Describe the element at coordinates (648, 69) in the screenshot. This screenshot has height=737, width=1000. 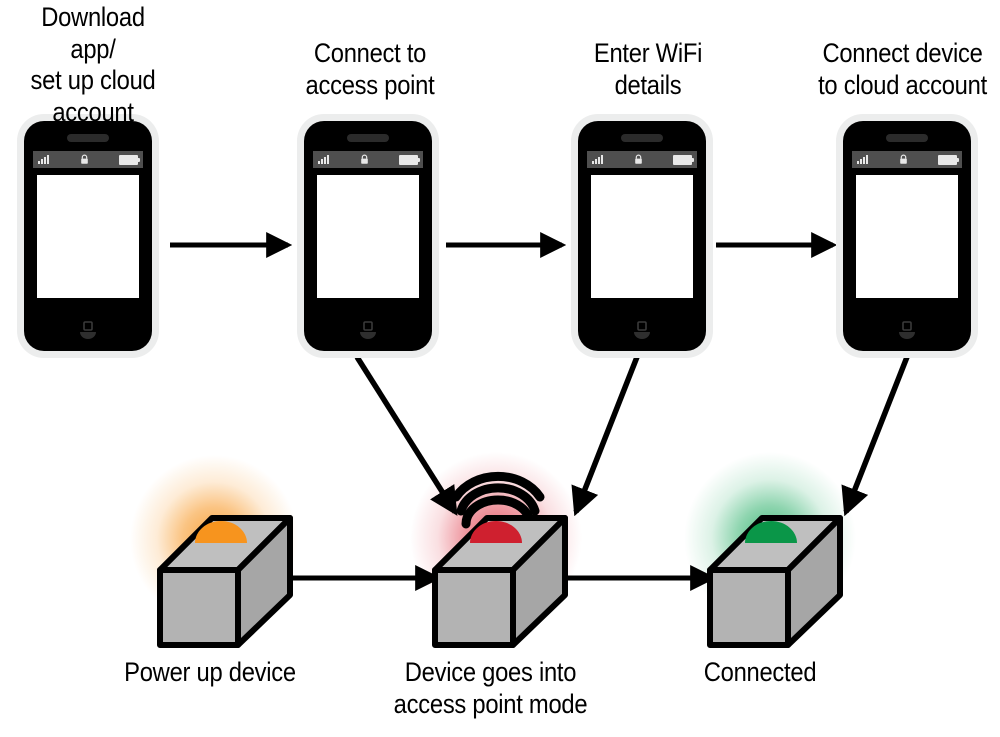
I see `caption-enter-wifi-details: Enter WiFi details` at that location.